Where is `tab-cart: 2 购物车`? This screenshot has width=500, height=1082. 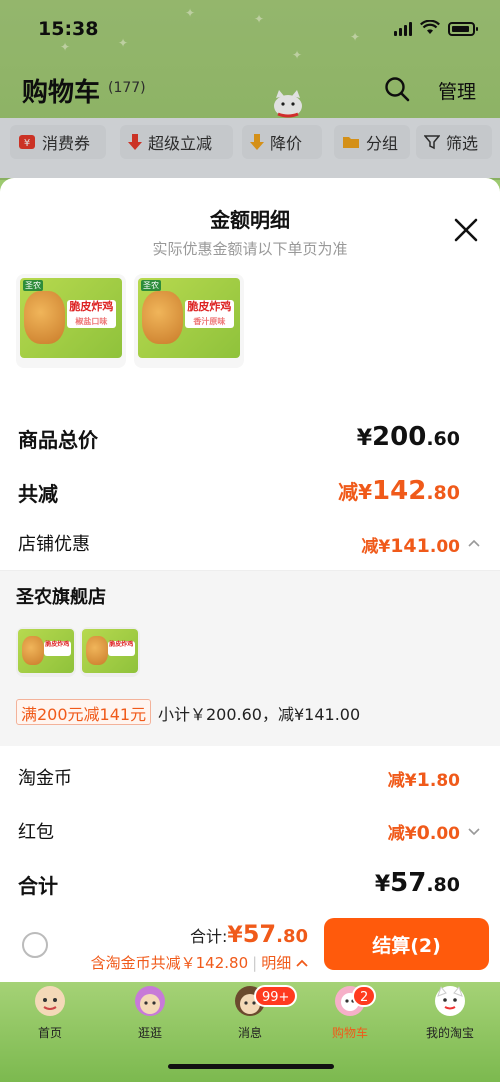 tab-cart: 2 购物车 is located at coordinates (350, 1013).